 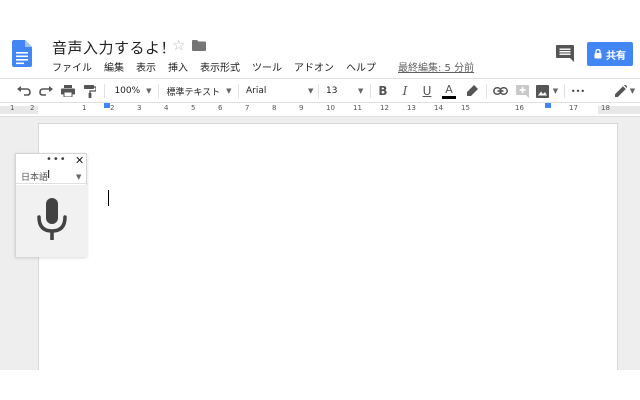 What do you see at coordinates (256, 91) in the screenshot?
I see `font-value: Arial` at bounding box center [256, 91].